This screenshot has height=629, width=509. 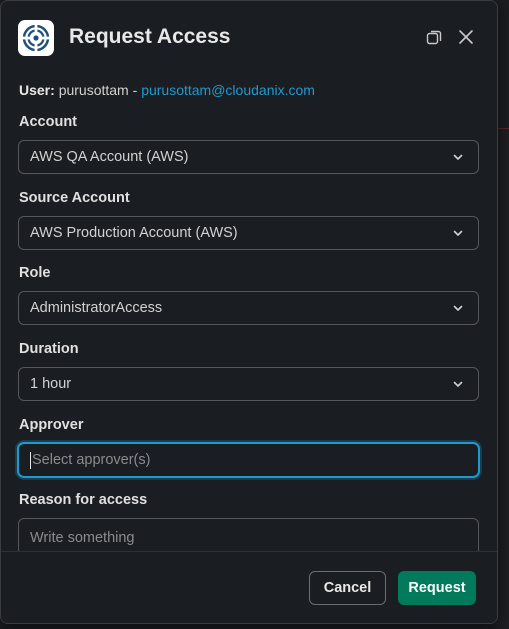 I want to click on modal-header: Request Access, so click(x=249, y=37).